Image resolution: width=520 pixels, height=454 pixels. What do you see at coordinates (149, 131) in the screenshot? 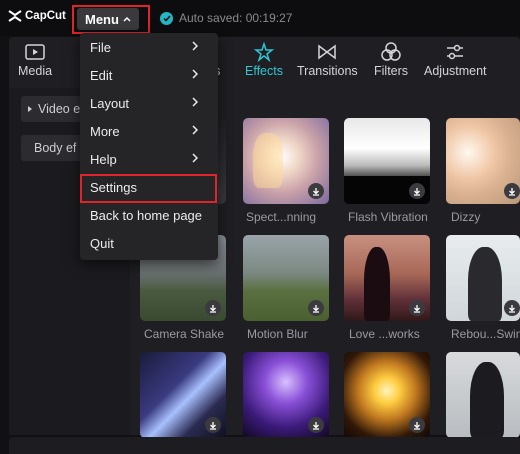
I see `menu-item-more: More` at bounding box center [149, 131].